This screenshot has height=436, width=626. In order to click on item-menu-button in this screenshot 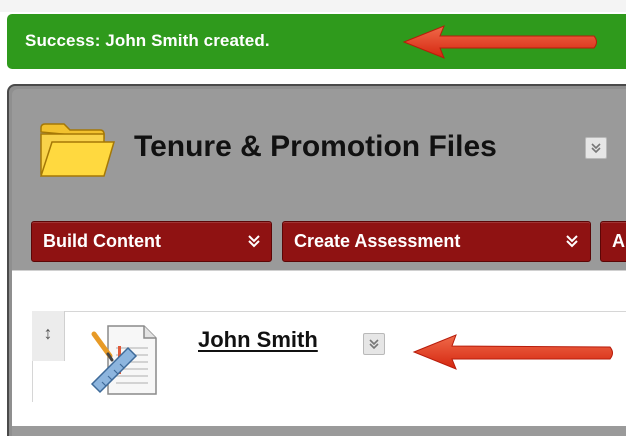, I will do `click(374, 344)`.